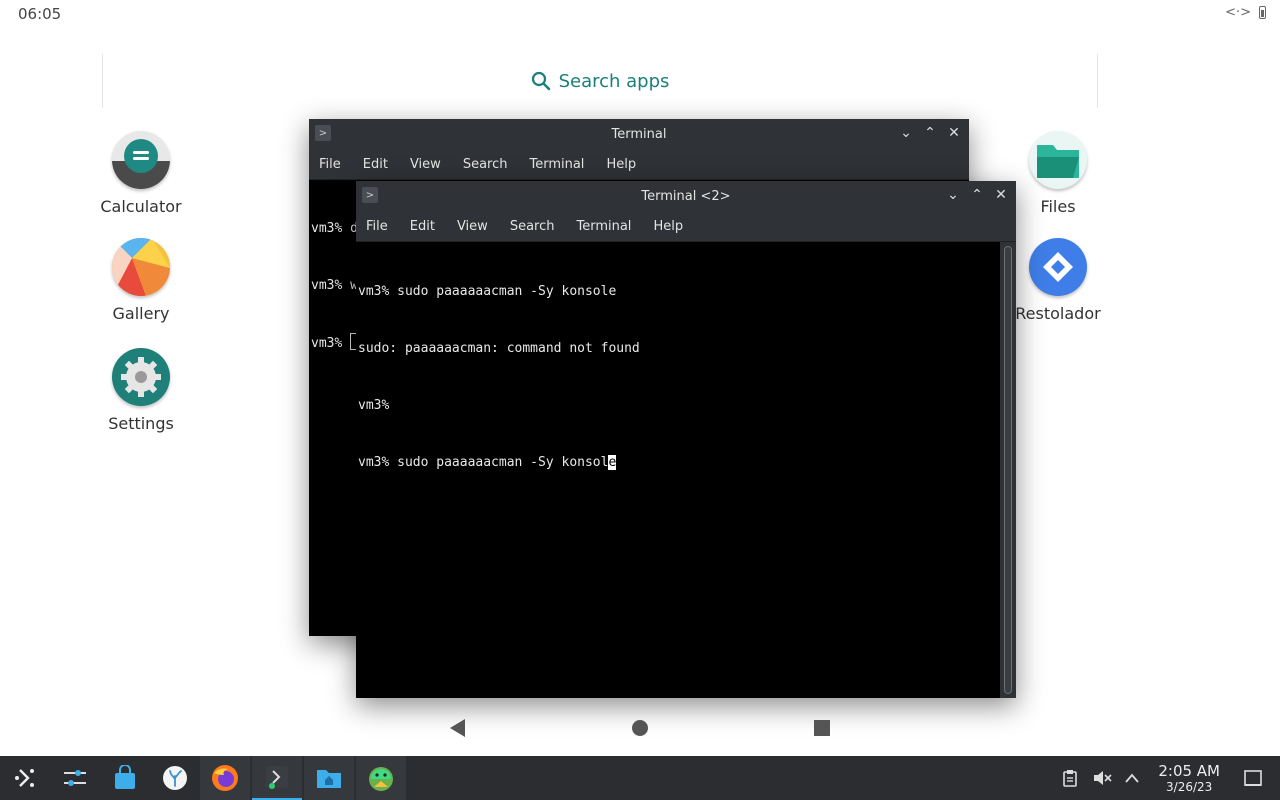 Image resolution: width=1280 pixels, height=800 pixels. What do you see at coordinates (1058, 160) in the screenshot?
I see `files-folder-icon` at bounding box center [1058, 160].